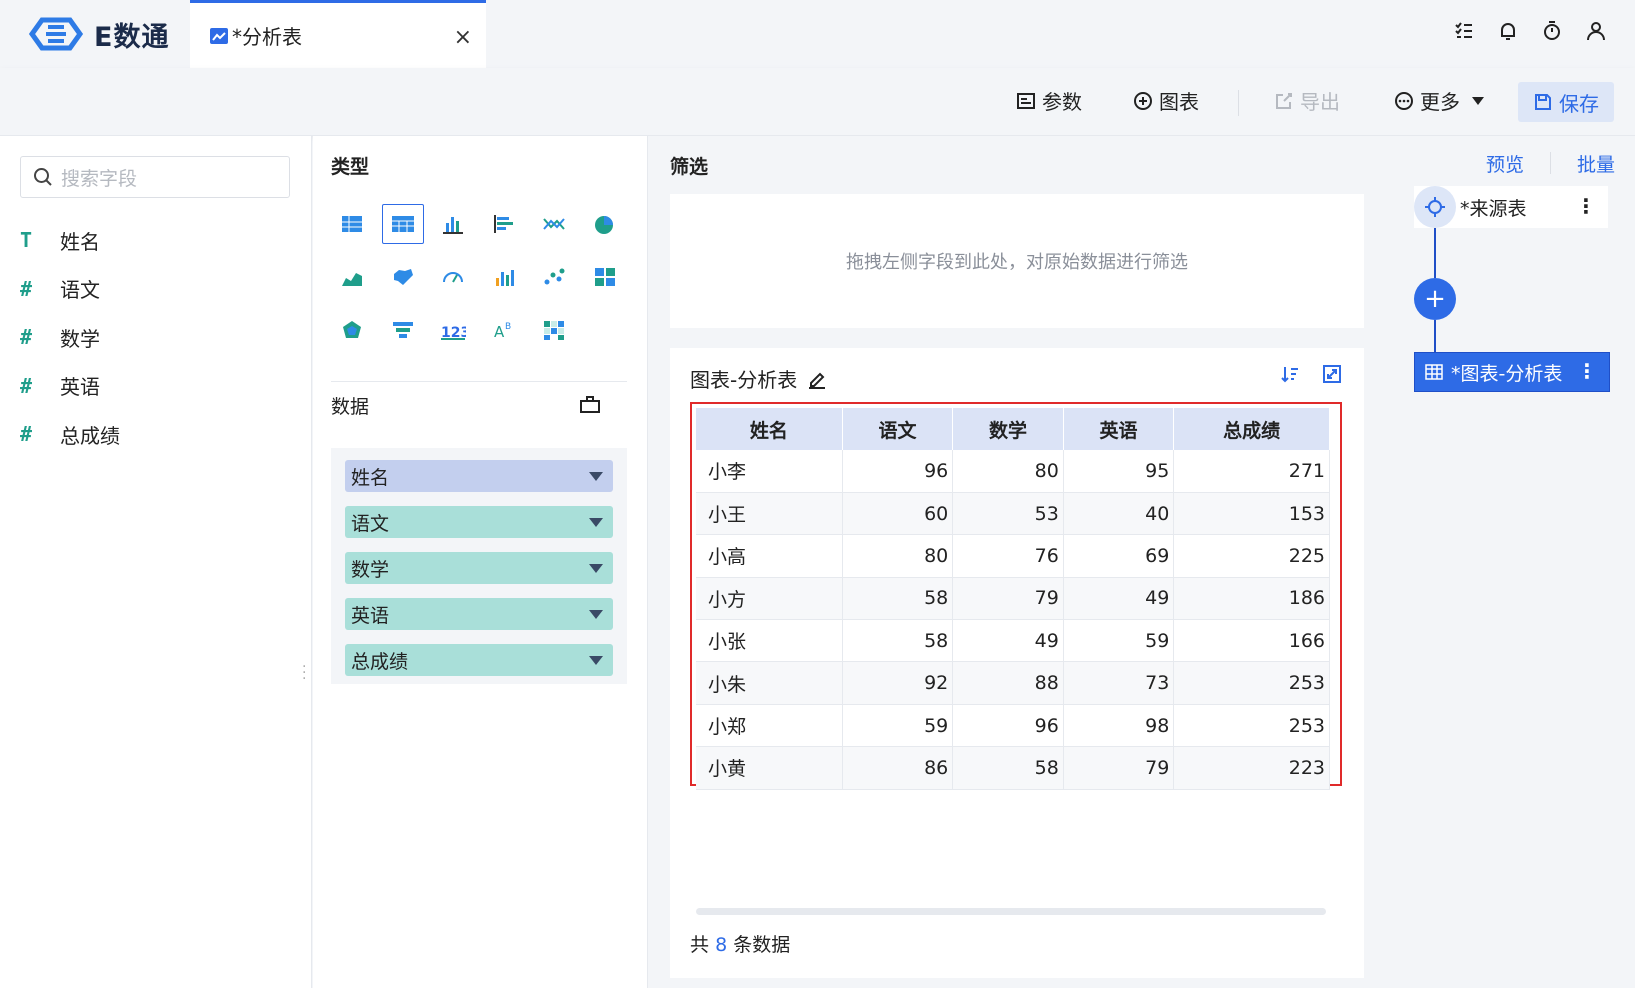 The height and width of the screenshot is (988, 1635). What do you see at coordinates (1435, 299) in the screenshot?
I see `add-step-button: +` at bounding box center [1435, 299].